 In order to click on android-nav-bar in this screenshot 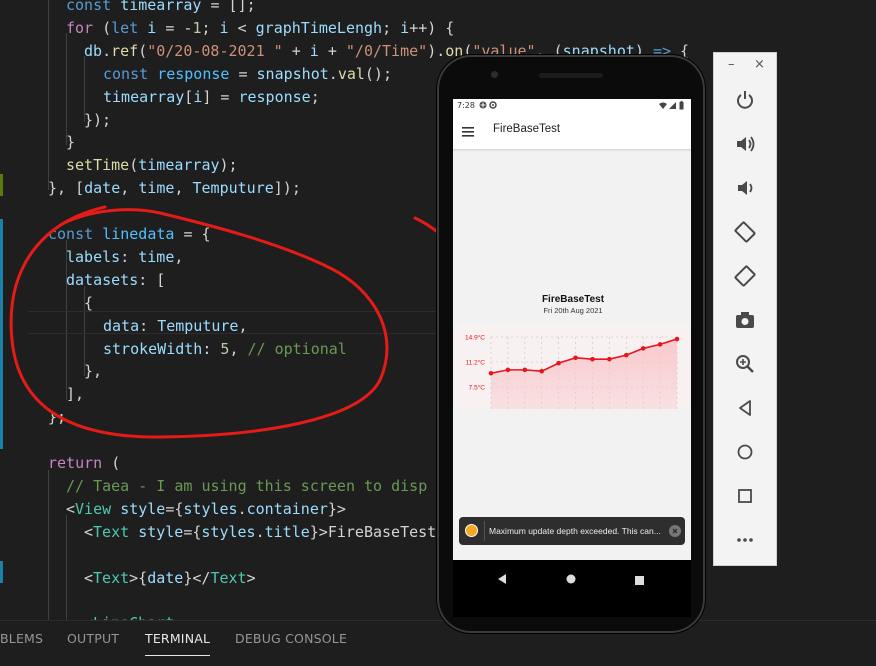, I will do `click(572, 588)`.